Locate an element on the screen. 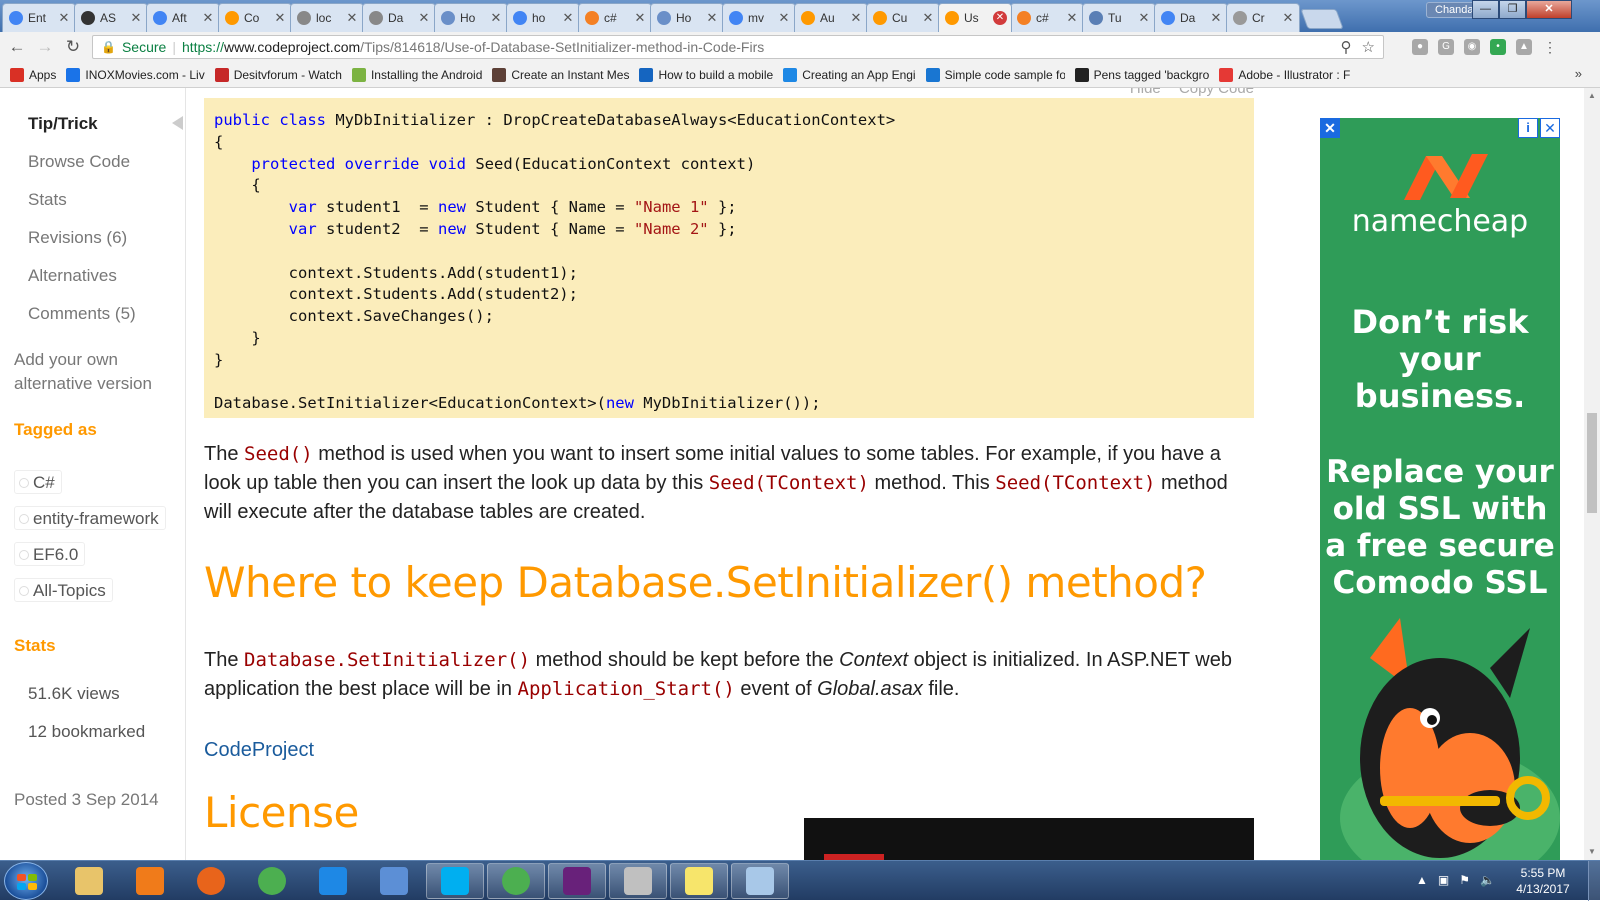  start-button is located at coordinates (26, 881).